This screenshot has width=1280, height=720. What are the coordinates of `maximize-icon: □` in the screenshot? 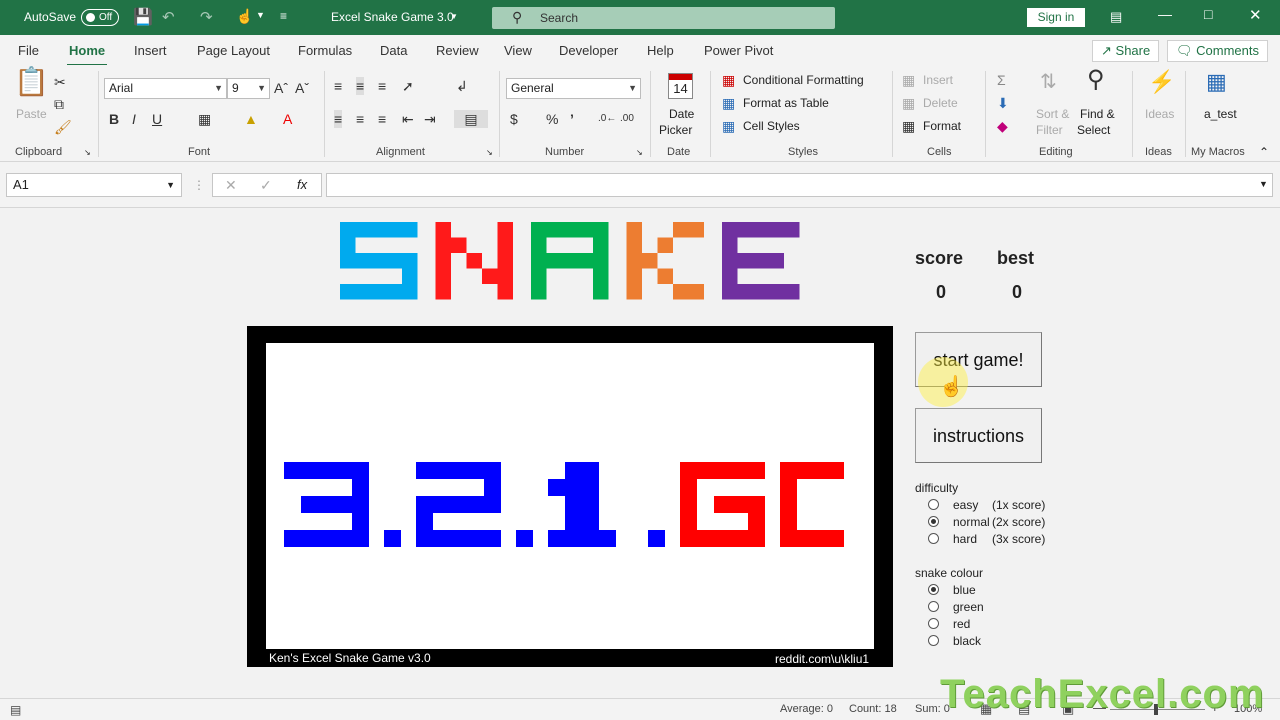 It's located at (1208, 14).